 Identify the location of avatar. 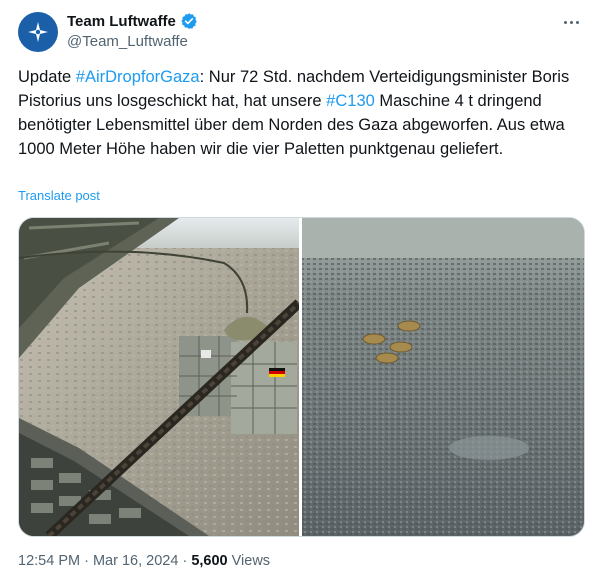
(38, 32).